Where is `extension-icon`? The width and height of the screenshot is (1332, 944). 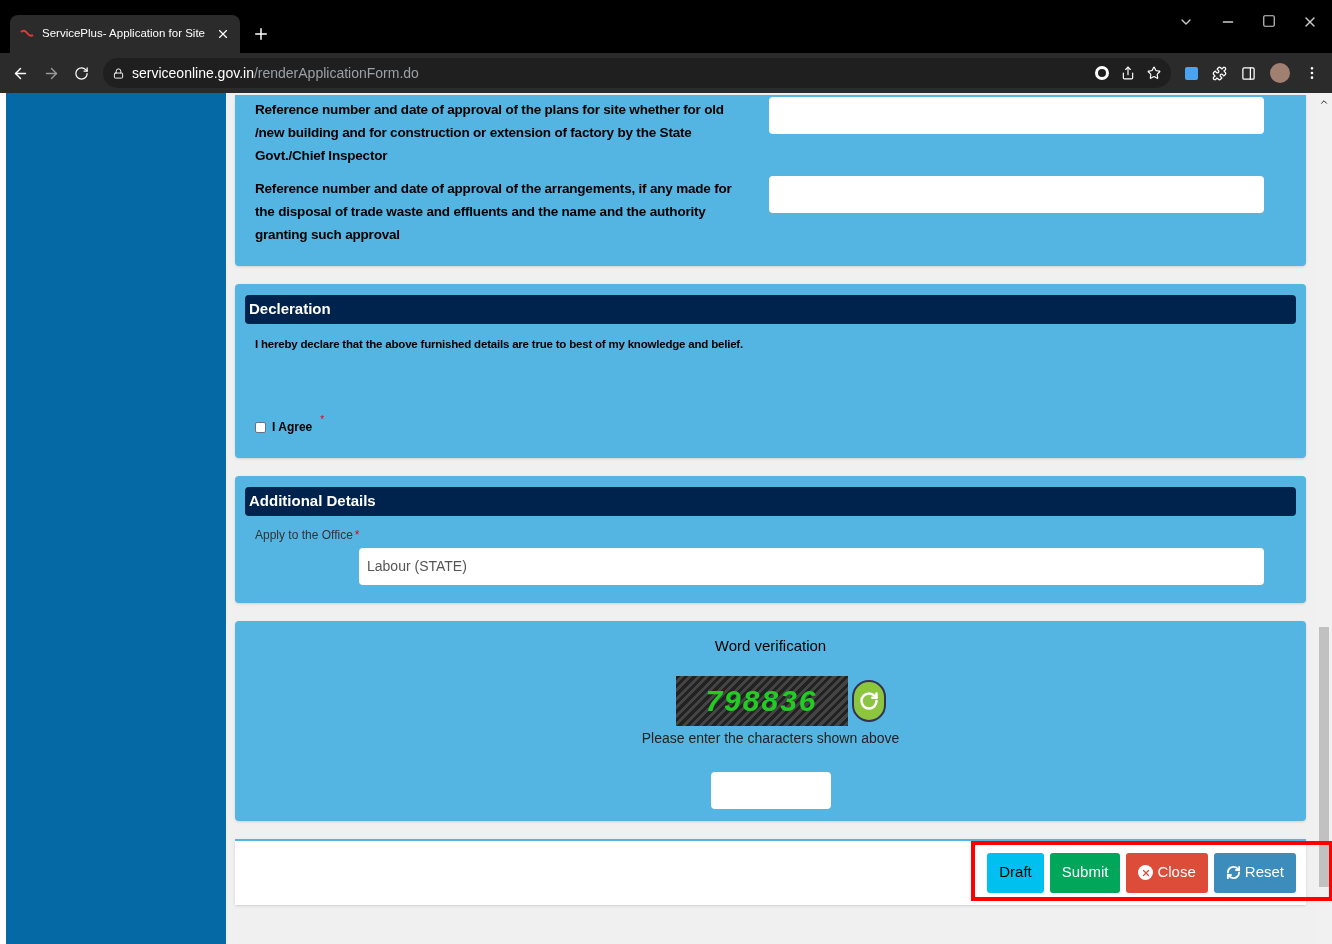 extension-icon is located at coordinates (1191, 73).